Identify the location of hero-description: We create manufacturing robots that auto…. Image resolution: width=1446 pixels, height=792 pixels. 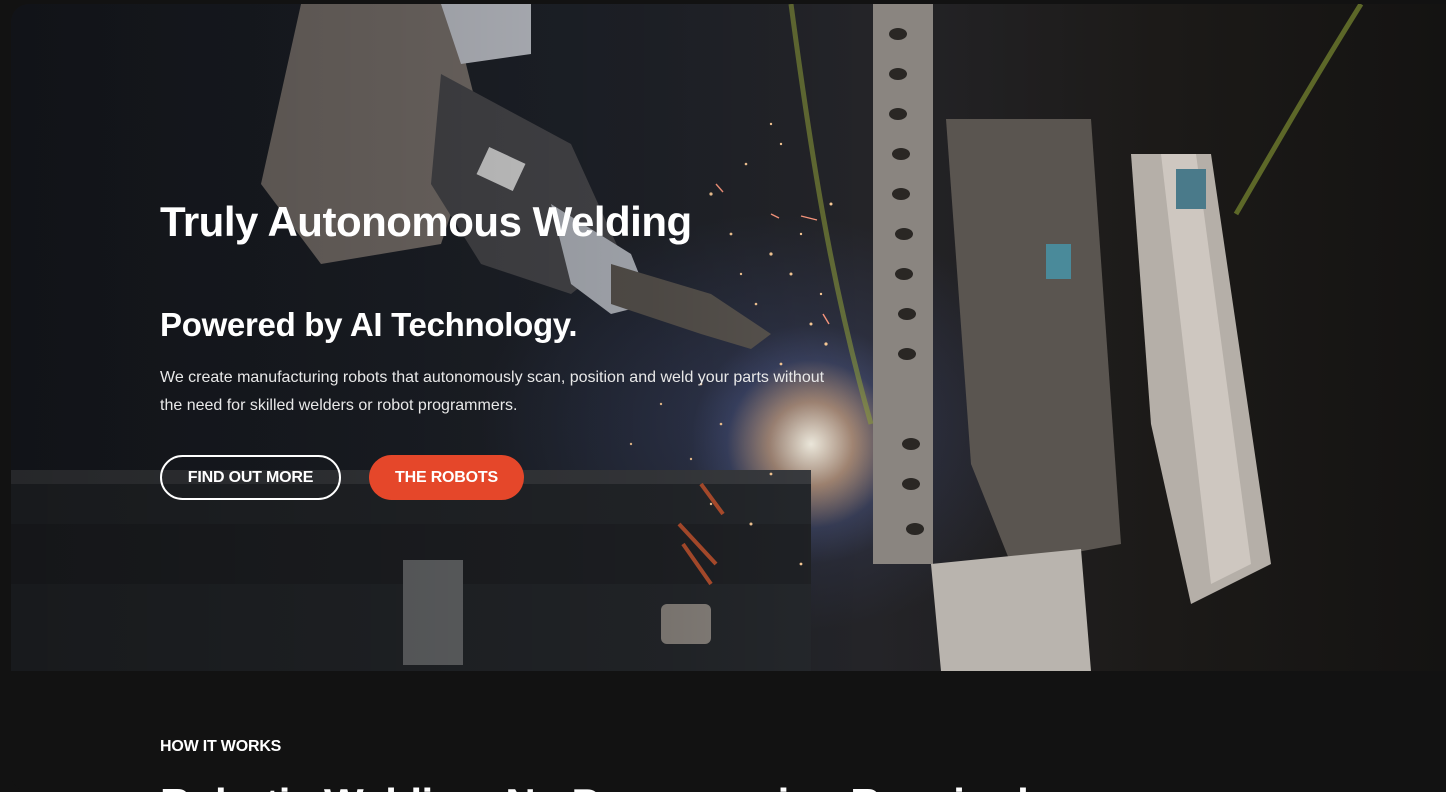
(492, 391).